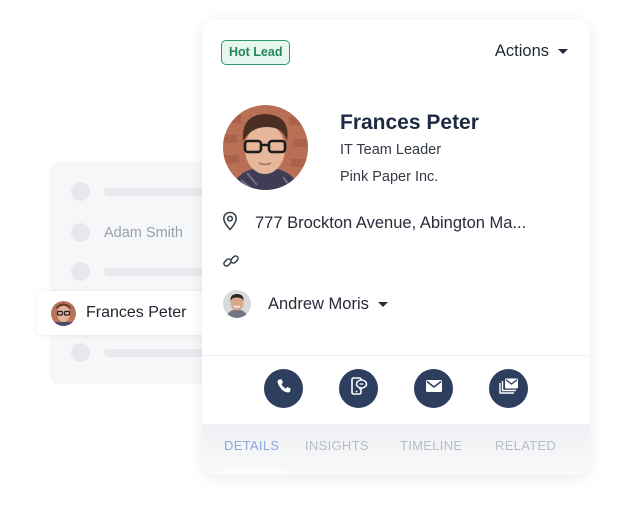  Describe the element at coordinates (143, 232) in the screenshot. I see `list-item-name: Adam Smith` at that location.